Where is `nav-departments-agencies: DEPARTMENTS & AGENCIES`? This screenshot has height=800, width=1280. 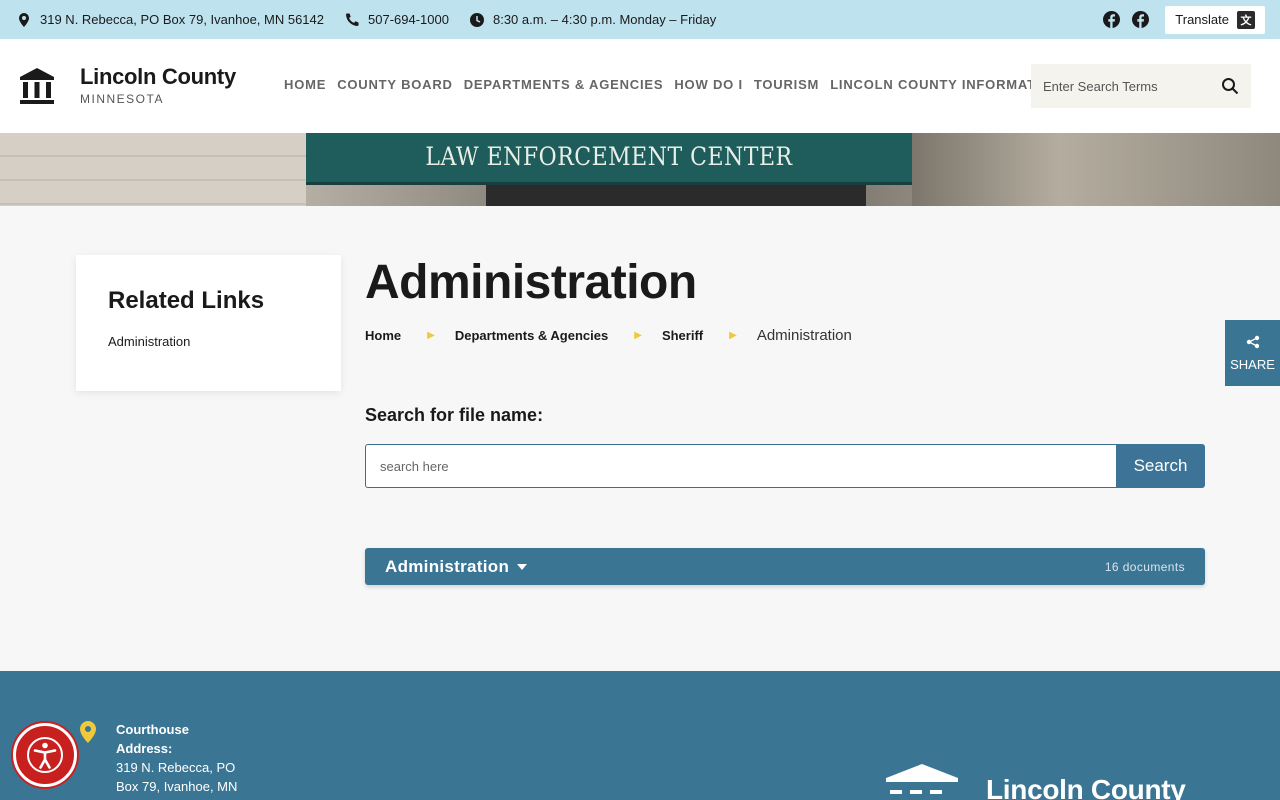
nav-departments-agencies: DEPARTMENTS & AGENCIES is located at coordinates (564, 84).